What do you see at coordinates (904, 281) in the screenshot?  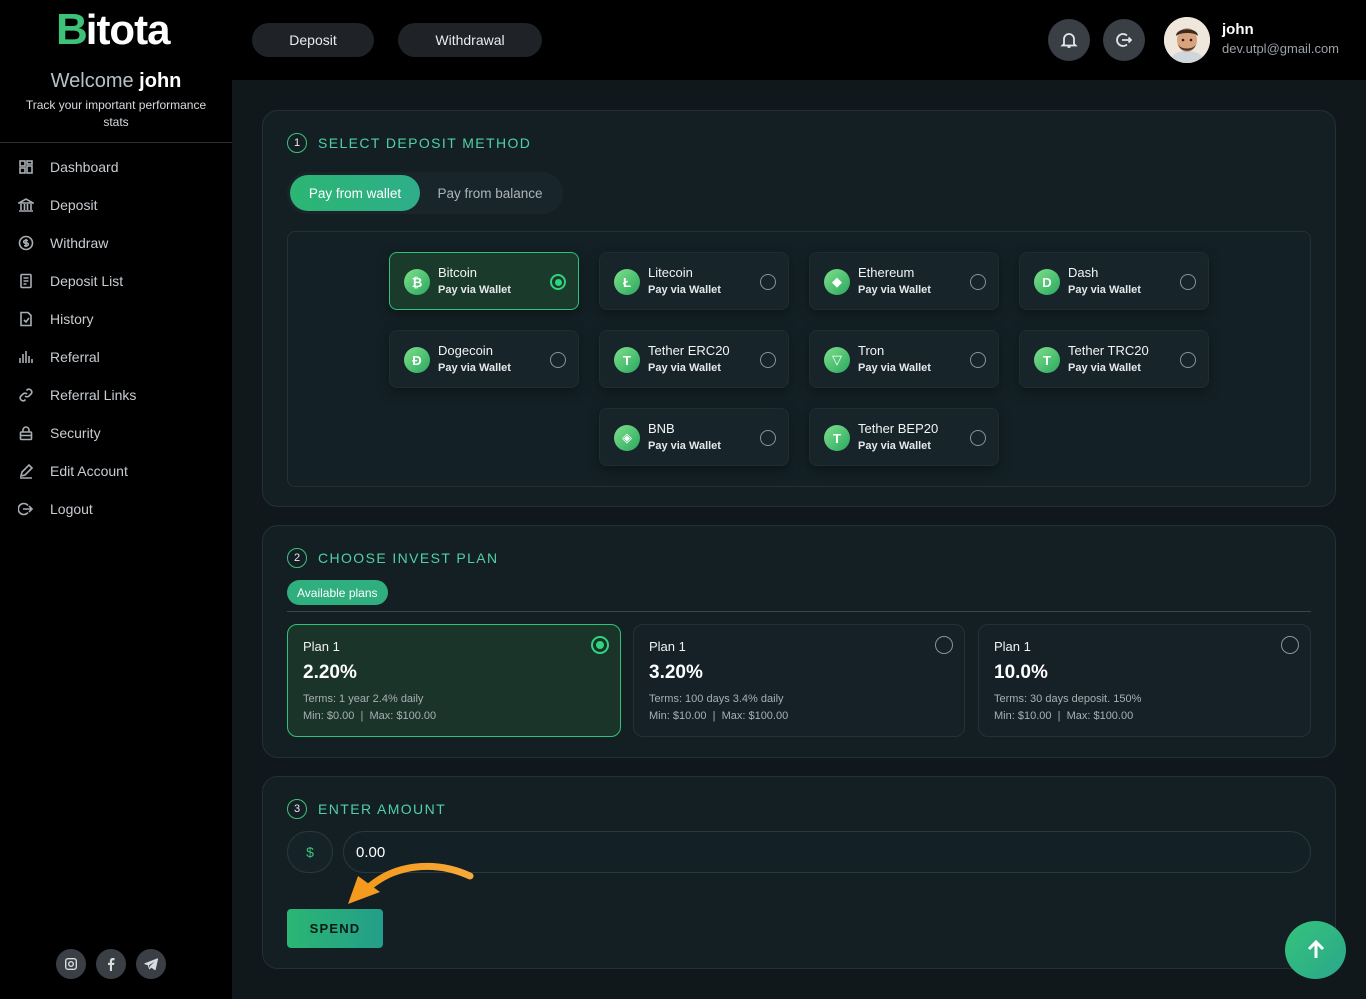 I see `method-ethereum: ◆ Ethereum Pay via Wallet` at bounding box center [904, 281].